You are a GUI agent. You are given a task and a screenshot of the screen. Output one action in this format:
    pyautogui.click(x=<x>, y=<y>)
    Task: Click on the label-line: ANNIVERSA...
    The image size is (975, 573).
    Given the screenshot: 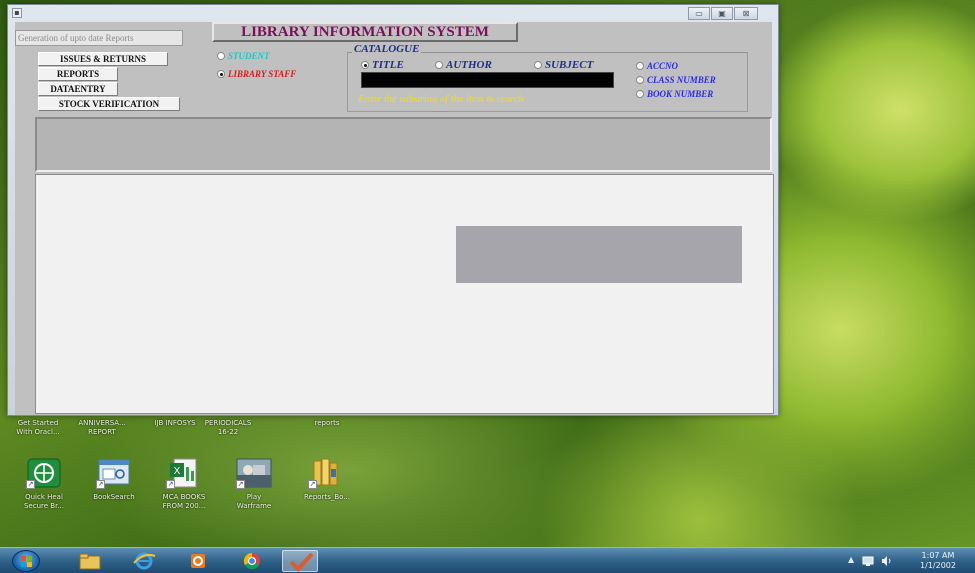 What is the action you would take?
    pyautogui.click(x=102, y=423)
    